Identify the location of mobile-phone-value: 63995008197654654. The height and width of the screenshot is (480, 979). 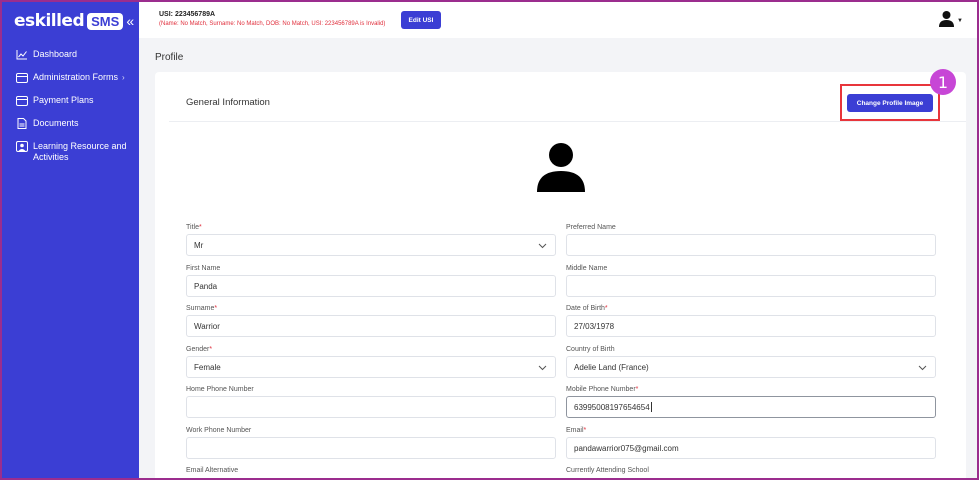
(612, 407).